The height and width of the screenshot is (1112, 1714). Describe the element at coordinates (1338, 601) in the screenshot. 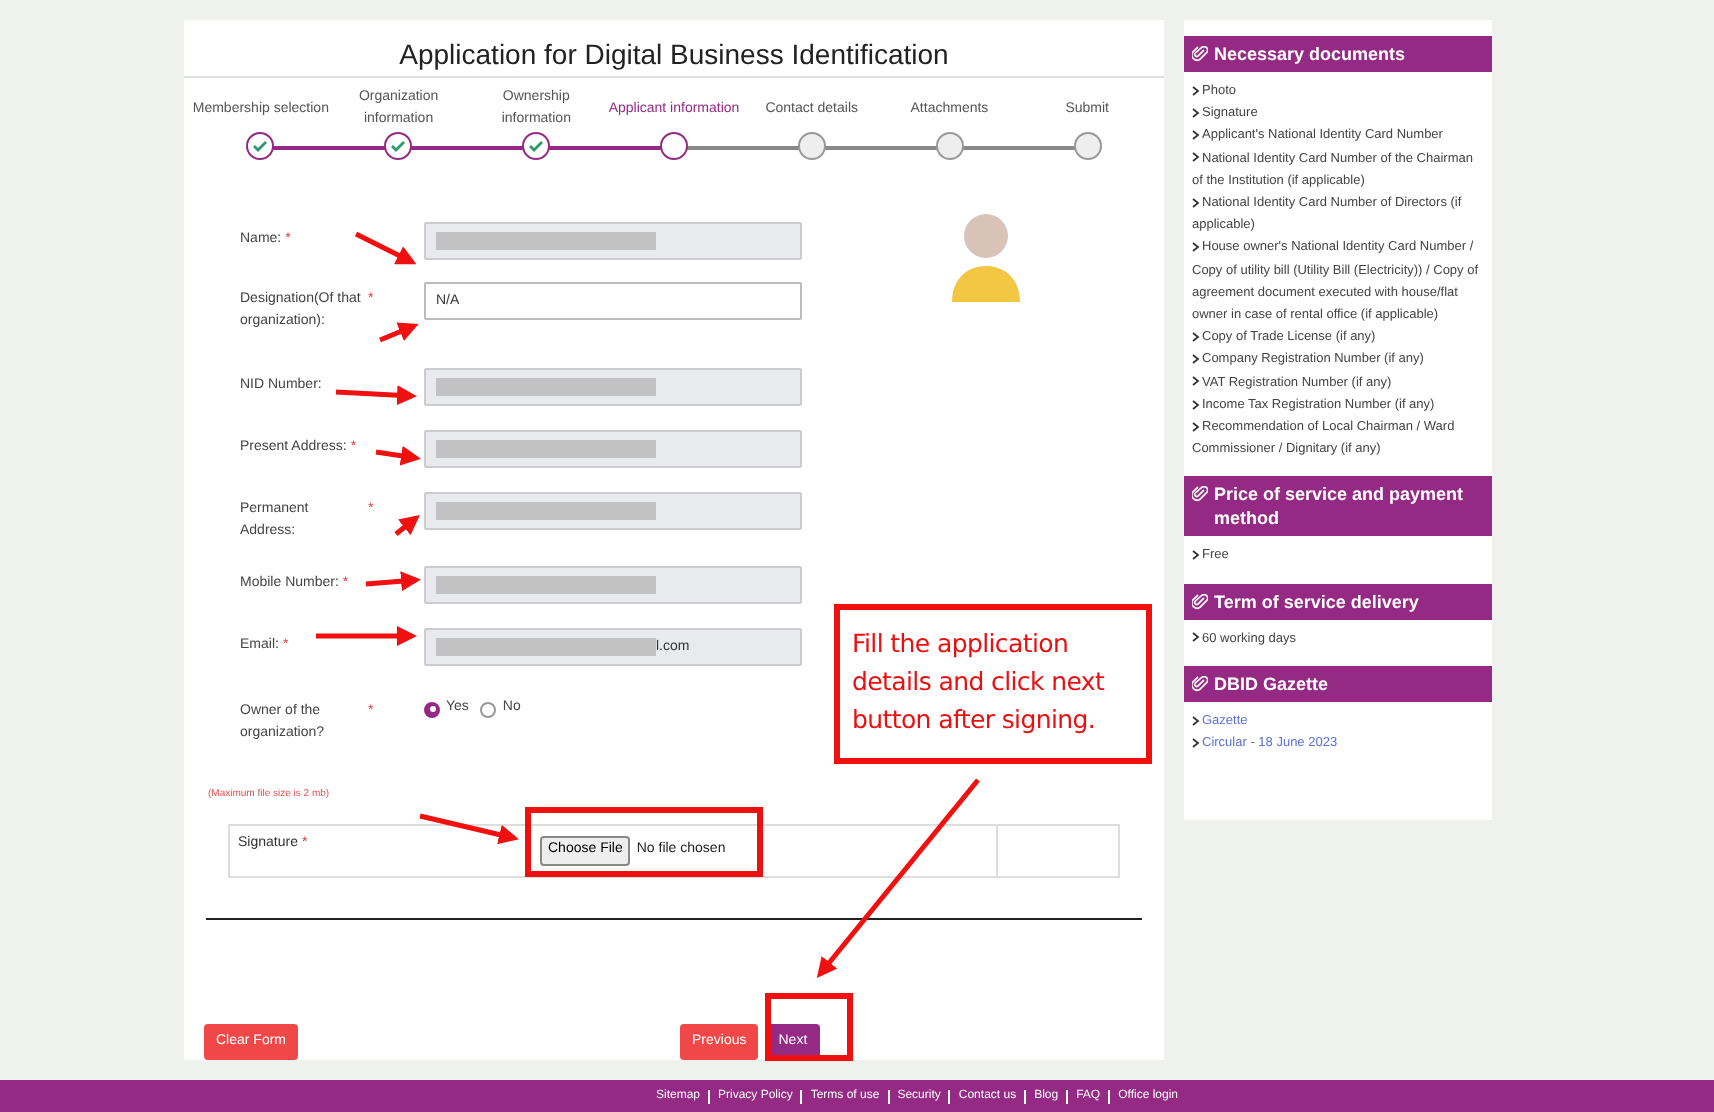

I see `section-header: Term of service delivery` at that location.